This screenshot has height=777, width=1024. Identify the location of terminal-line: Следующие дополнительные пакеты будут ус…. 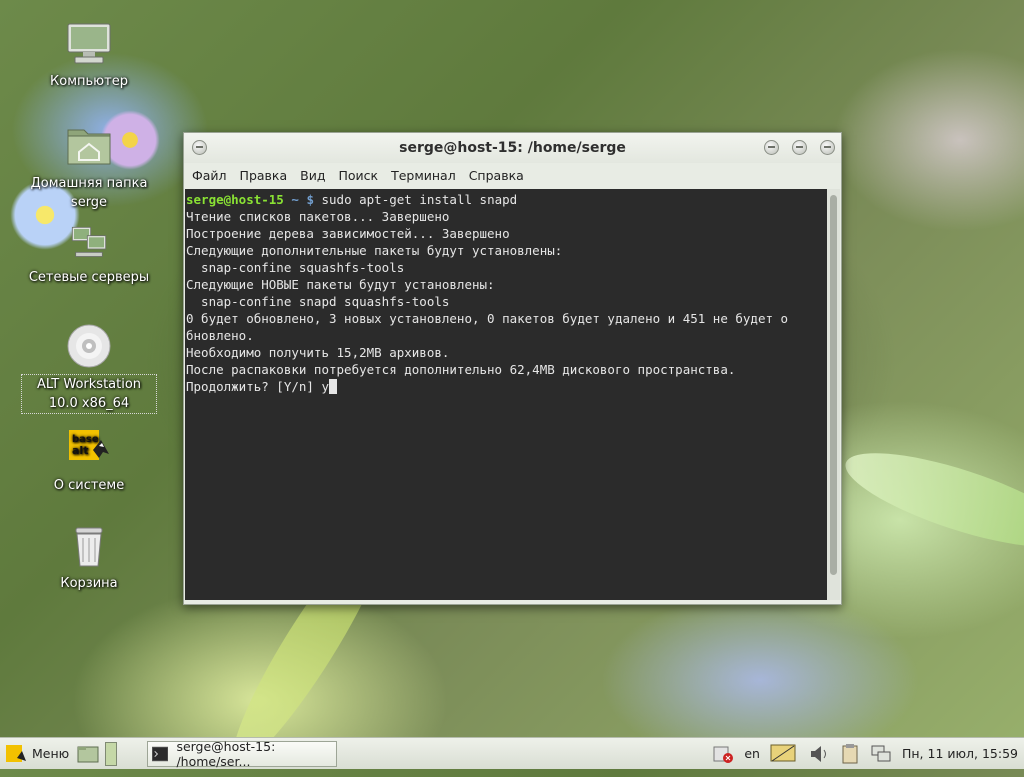
(374, 250).